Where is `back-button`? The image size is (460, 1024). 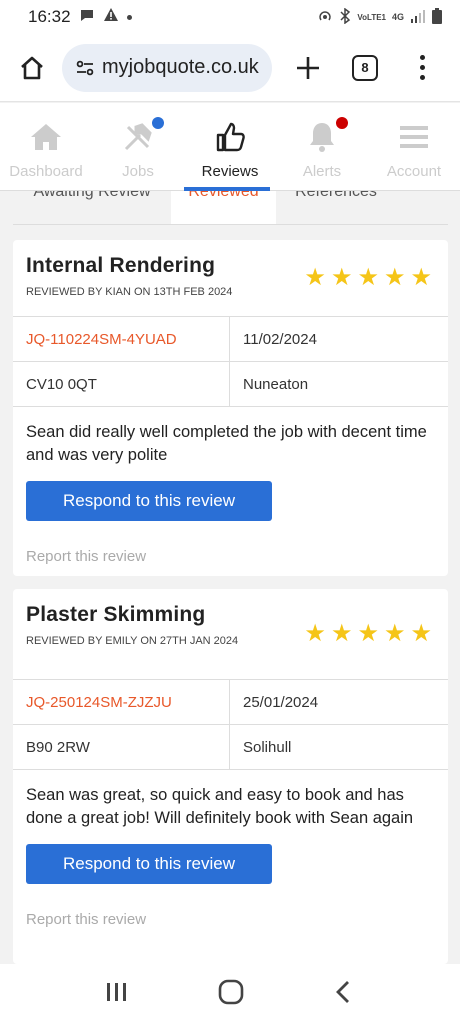
back-button is located at coordinates (344, 994).